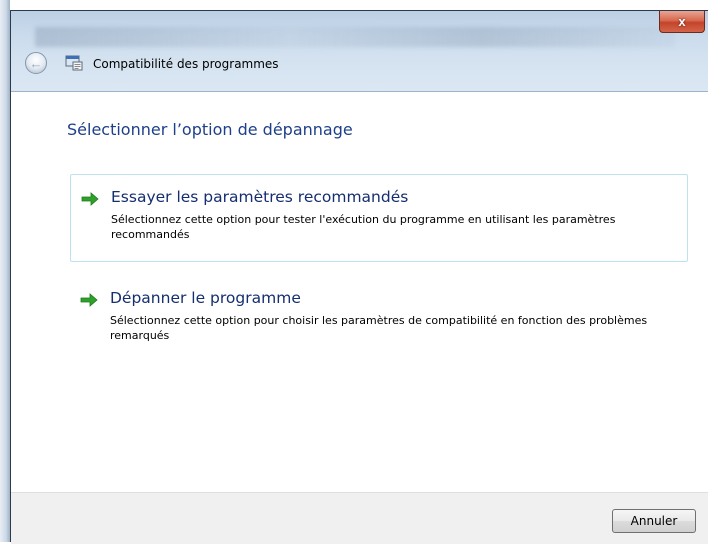  I want to click on page-heading: Sélectionner l’option de dépannage, so click(210, 129).